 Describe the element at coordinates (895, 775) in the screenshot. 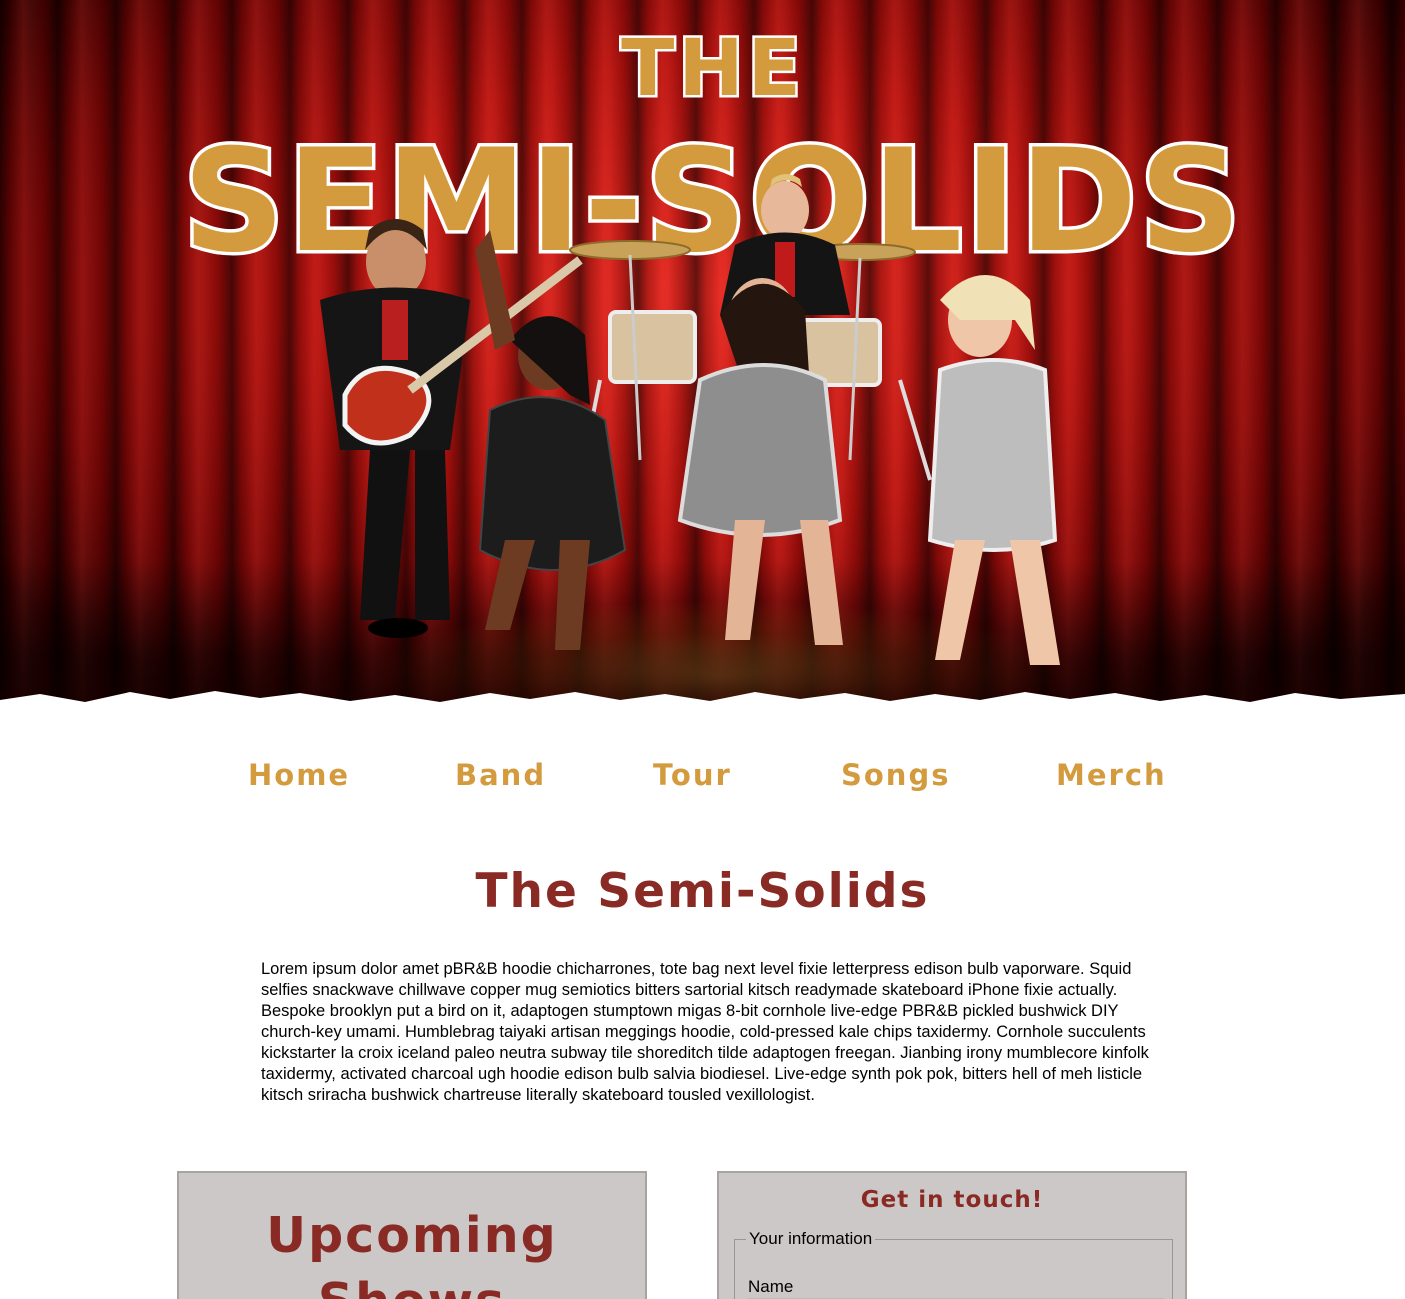

I see `nav-link-songs: Songs` at that location.